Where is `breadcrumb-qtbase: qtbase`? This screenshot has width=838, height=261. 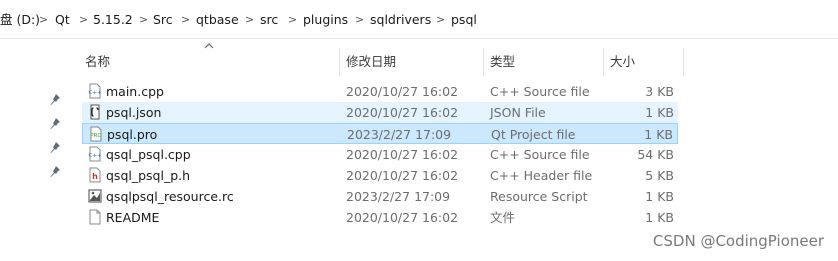
breadcrumb-qtbase: qtbase is located at coordinates (217, 20).